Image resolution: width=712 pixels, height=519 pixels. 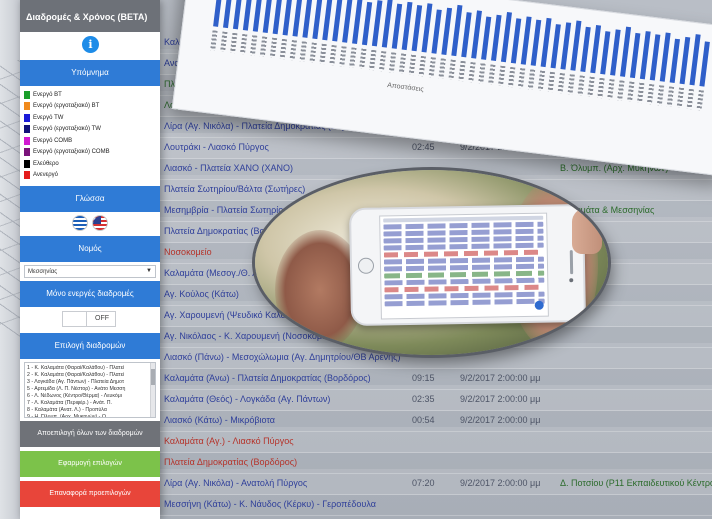 What do you see at coordinates (220, 420) in the screenshot?
I see `table-cell-route: Λιασκό (Κάτω) - Μικρόβιοτα` at bounding box center [220, 420].